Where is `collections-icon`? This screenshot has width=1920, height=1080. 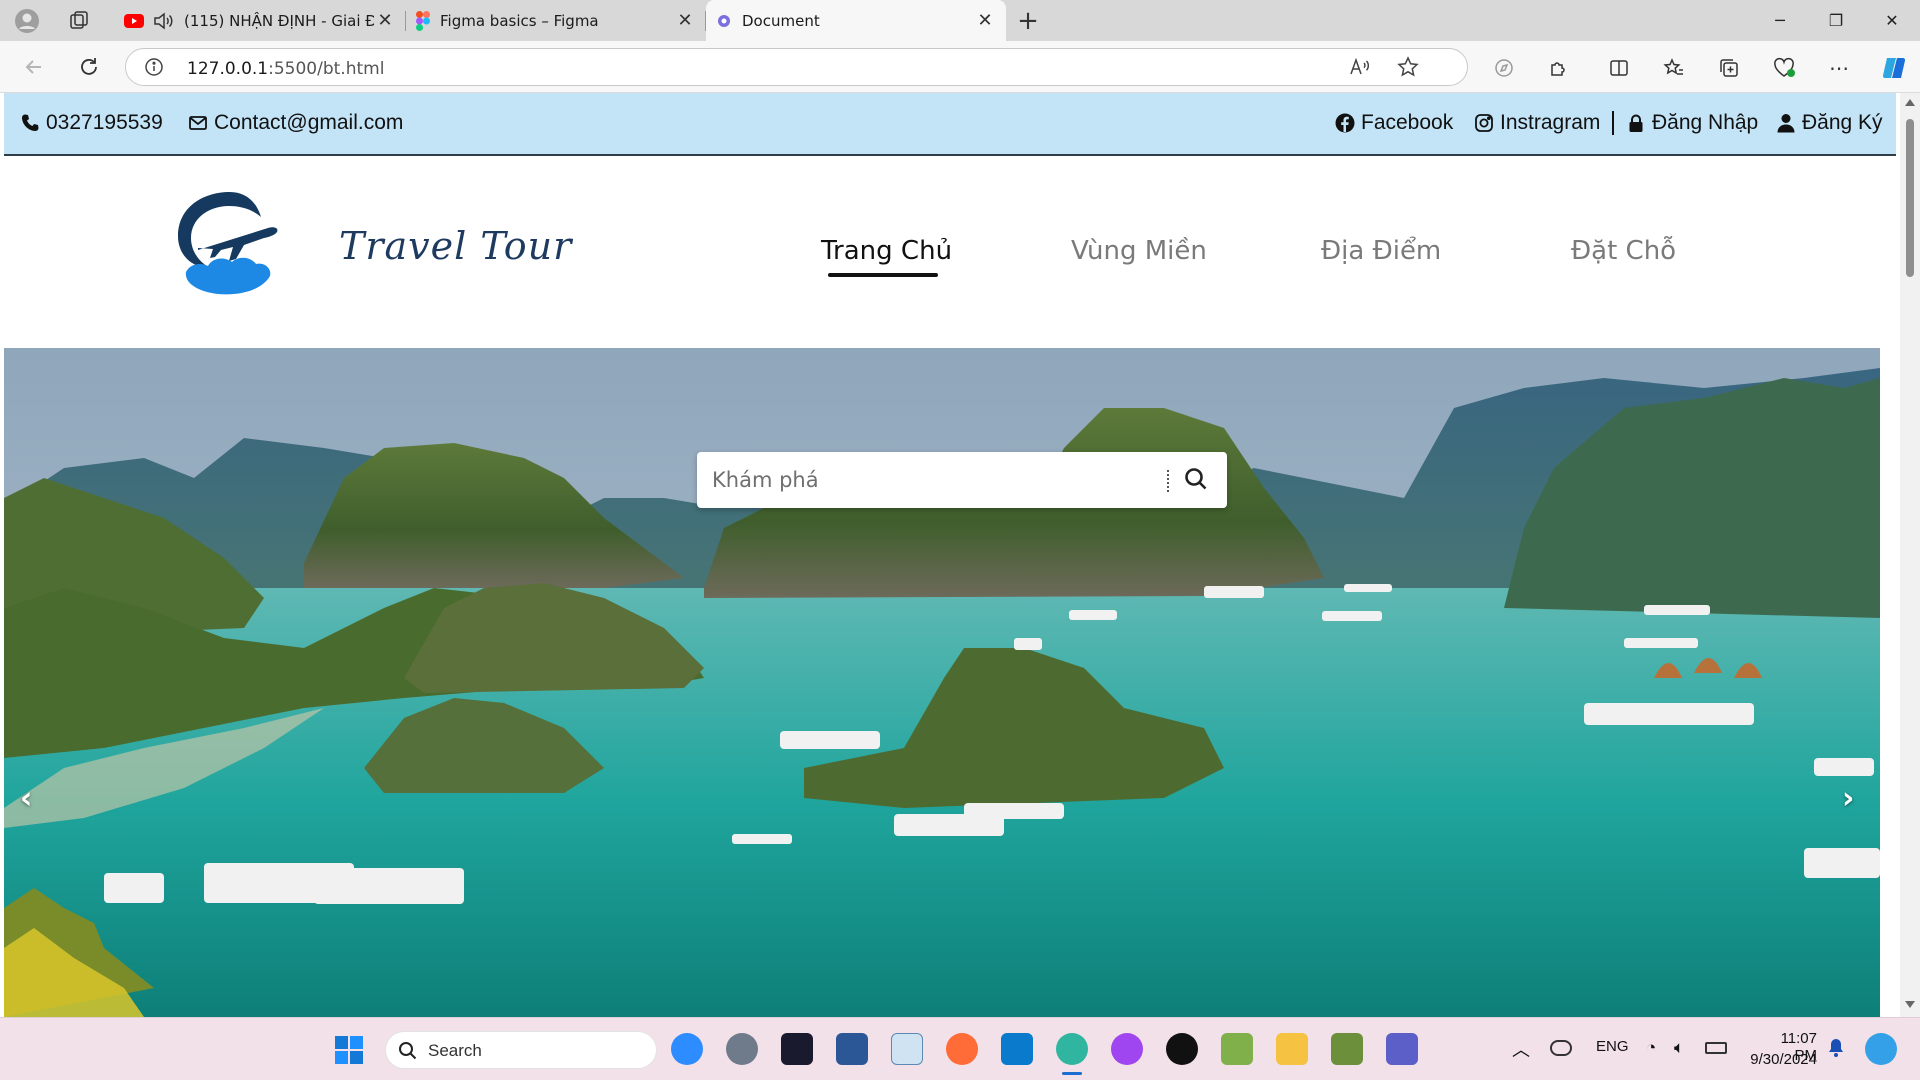
collections-icon is located at coordinates (1729, 68).